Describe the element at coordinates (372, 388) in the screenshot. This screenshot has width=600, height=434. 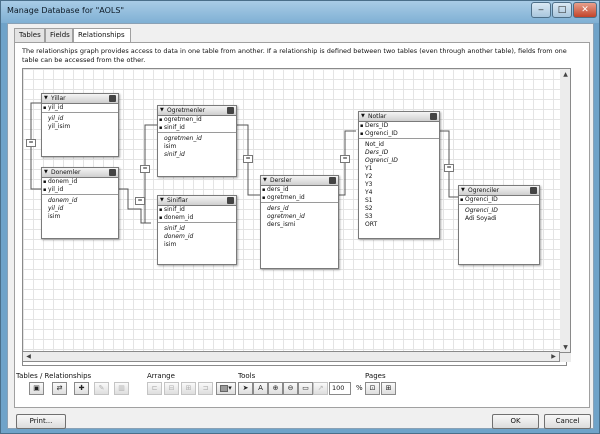
I see `page-setup-icon: ⊡` at that location.